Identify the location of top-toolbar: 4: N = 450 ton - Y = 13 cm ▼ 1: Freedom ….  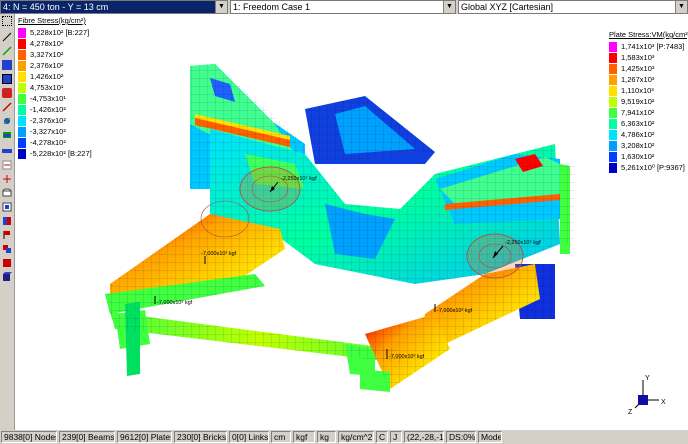
(344, 7).